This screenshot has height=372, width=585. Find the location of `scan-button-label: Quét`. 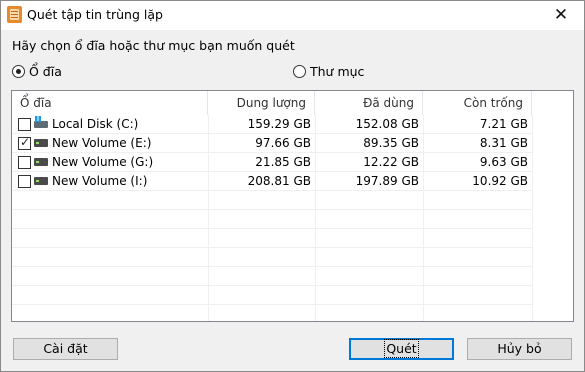

scan-button-label: Quét is located at coordinates (401, 348).